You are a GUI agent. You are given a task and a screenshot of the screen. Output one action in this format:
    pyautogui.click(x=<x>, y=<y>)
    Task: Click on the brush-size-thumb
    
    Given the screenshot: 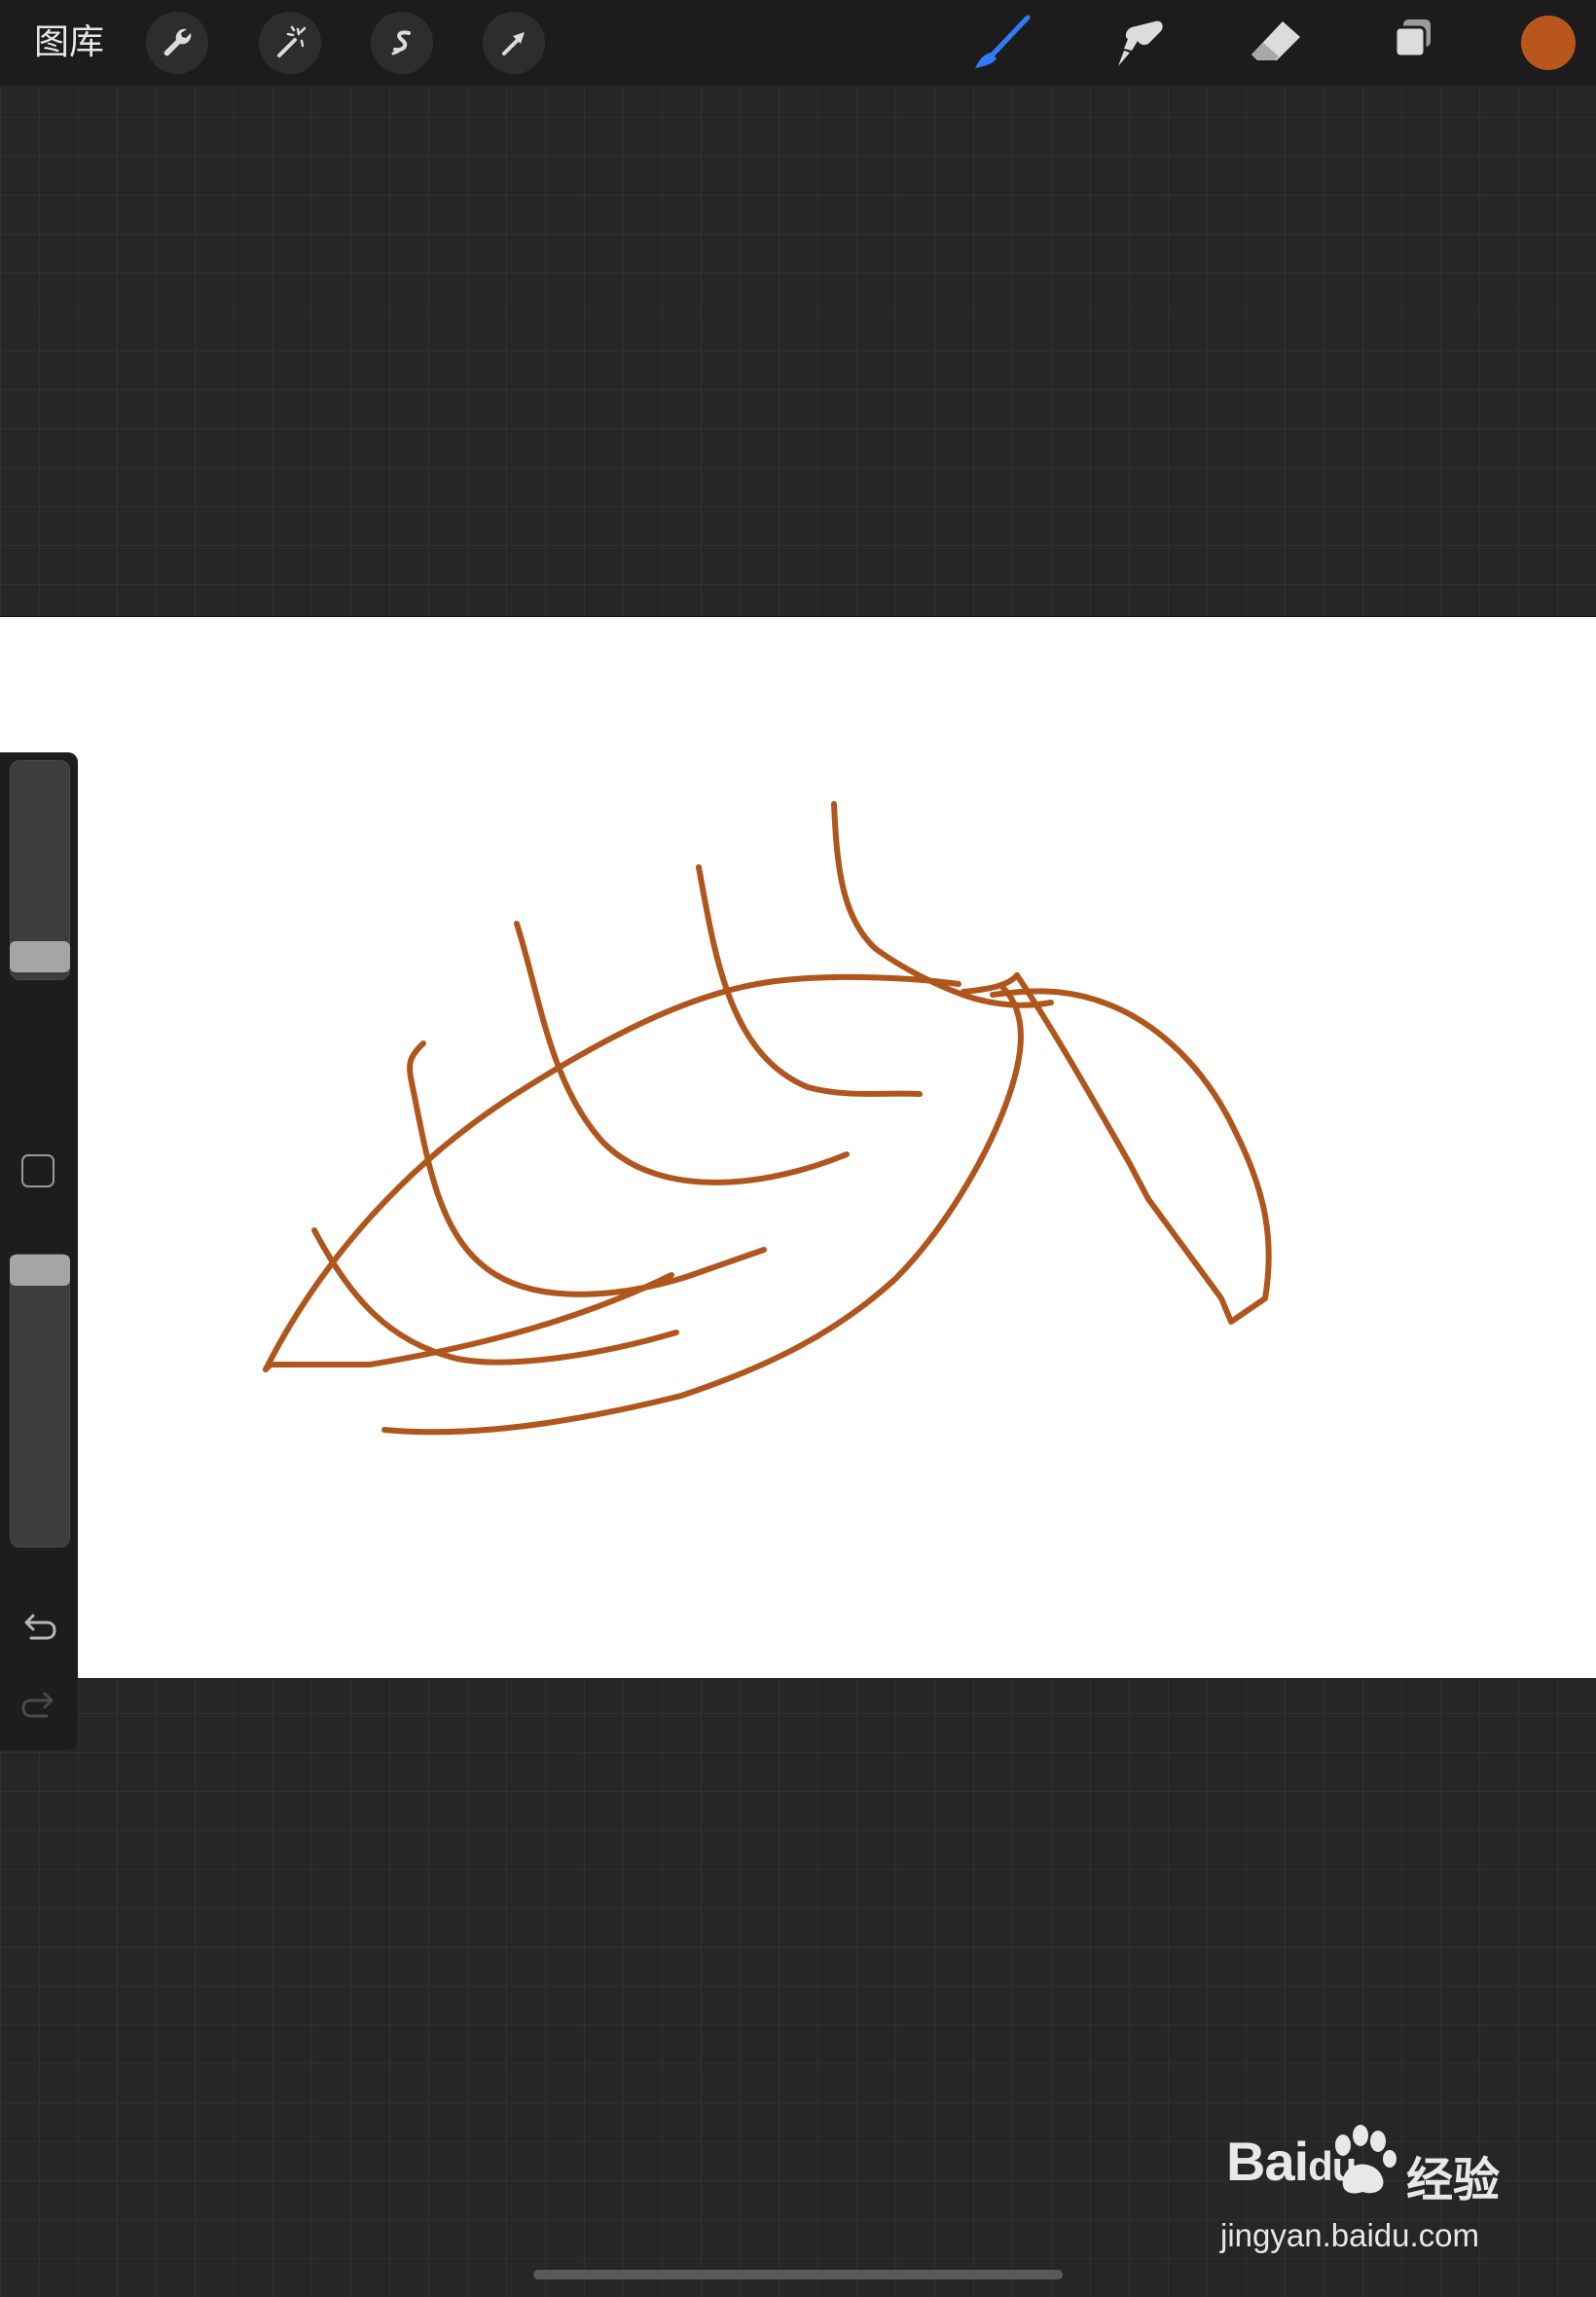 What is the action you would take?
    pyautogui.click(x=40, y=956)
    